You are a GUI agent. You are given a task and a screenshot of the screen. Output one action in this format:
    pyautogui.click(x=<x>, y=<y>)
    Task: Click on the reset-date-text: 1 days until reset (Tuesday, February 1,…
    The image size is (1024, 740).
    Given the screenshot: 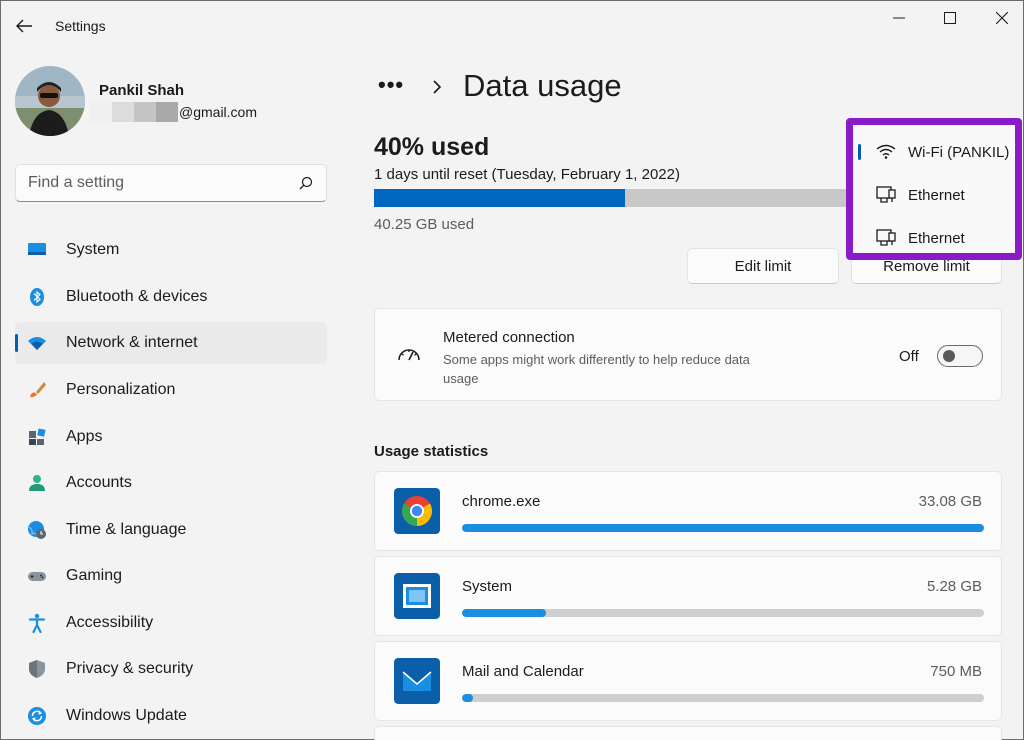 What is the action you would take?
    pyautogui.click(x=527, y=174)
    